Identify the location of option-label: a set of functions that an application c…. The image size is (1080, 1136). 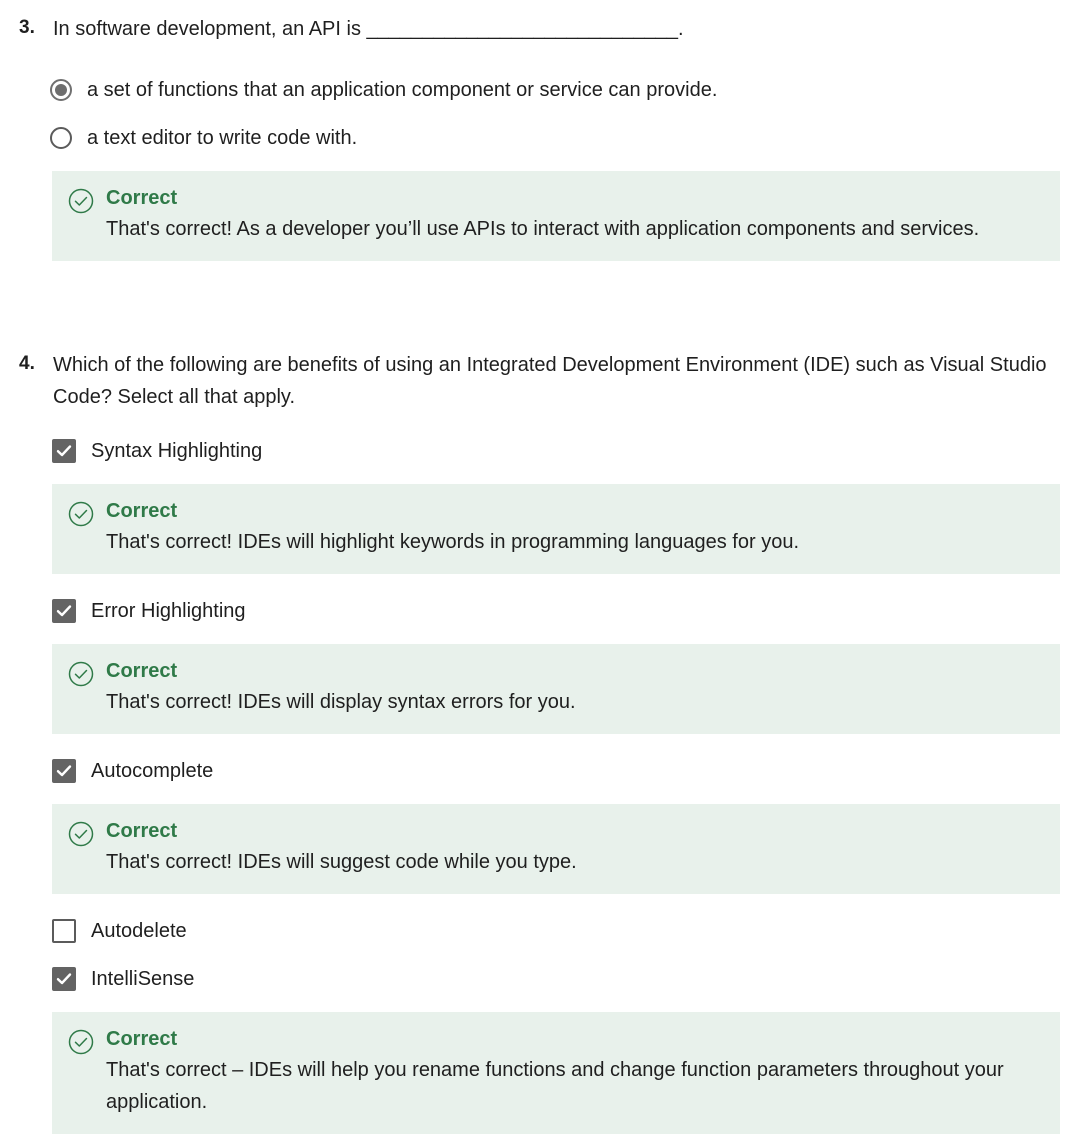
(402, 89).